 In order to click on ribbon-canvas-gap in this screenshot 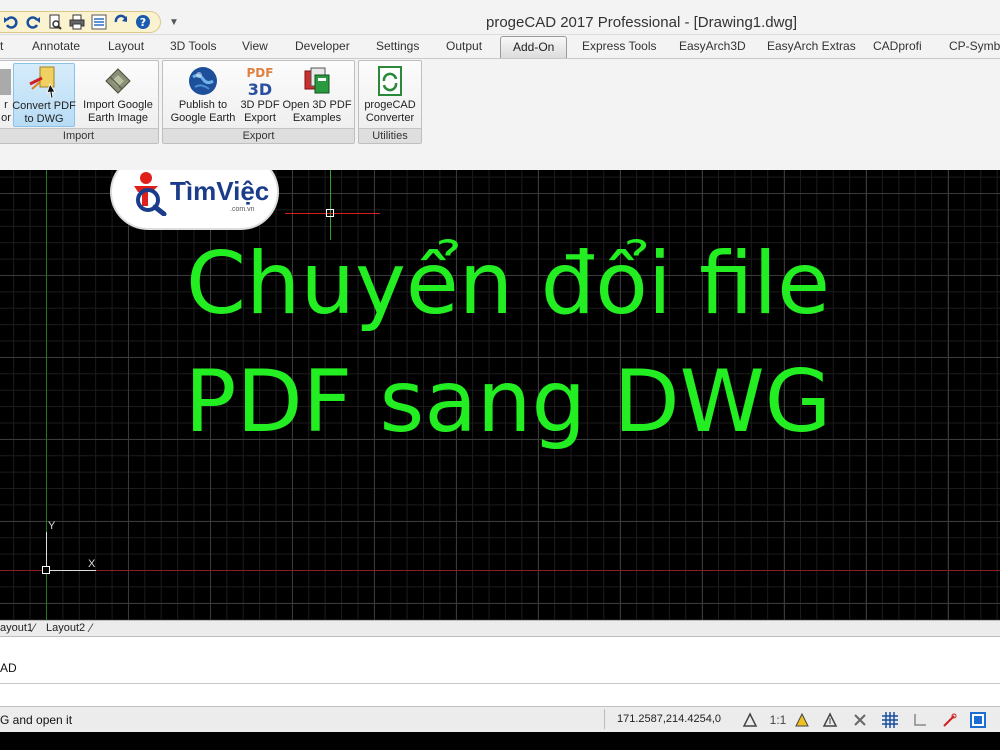, I will do `click(500, 158)`.